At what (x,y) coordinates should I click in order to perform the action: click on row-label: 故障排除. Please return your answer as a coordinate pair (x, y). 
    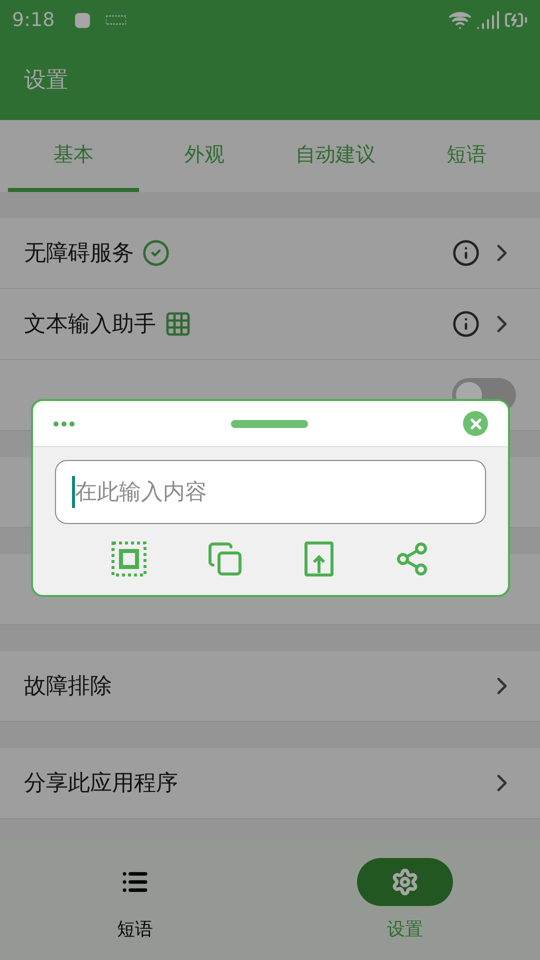
    Looking at the image, I should click on (68, 686).